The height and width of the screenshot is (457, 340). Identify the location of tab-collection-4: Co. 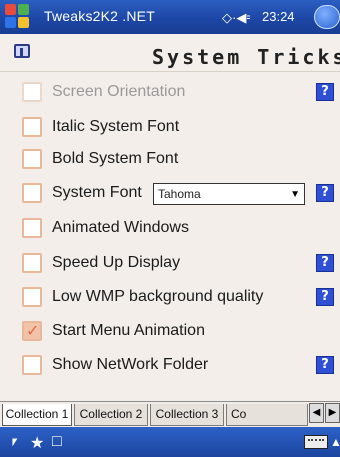
(267, 415).